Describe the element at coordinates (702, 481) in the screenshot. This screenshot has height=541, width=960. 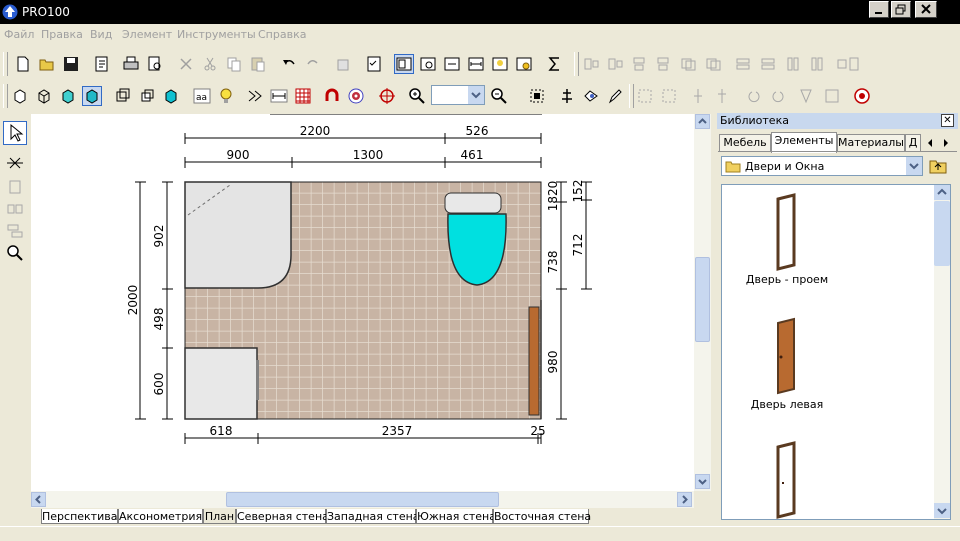
I see `scroll-down-button` at that location.